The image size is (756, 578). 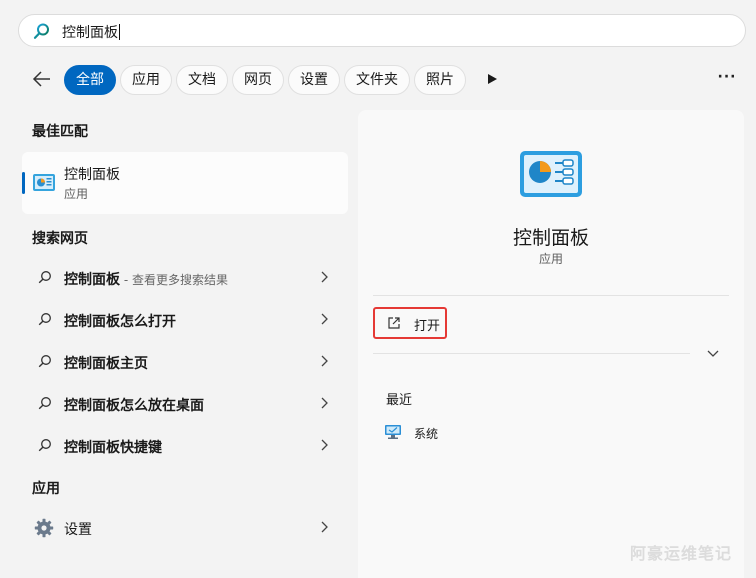 What do you see at coordinates (484, 434) in the screenshot?
I see `recent-item: 系统` at bounding box center [484, 434].